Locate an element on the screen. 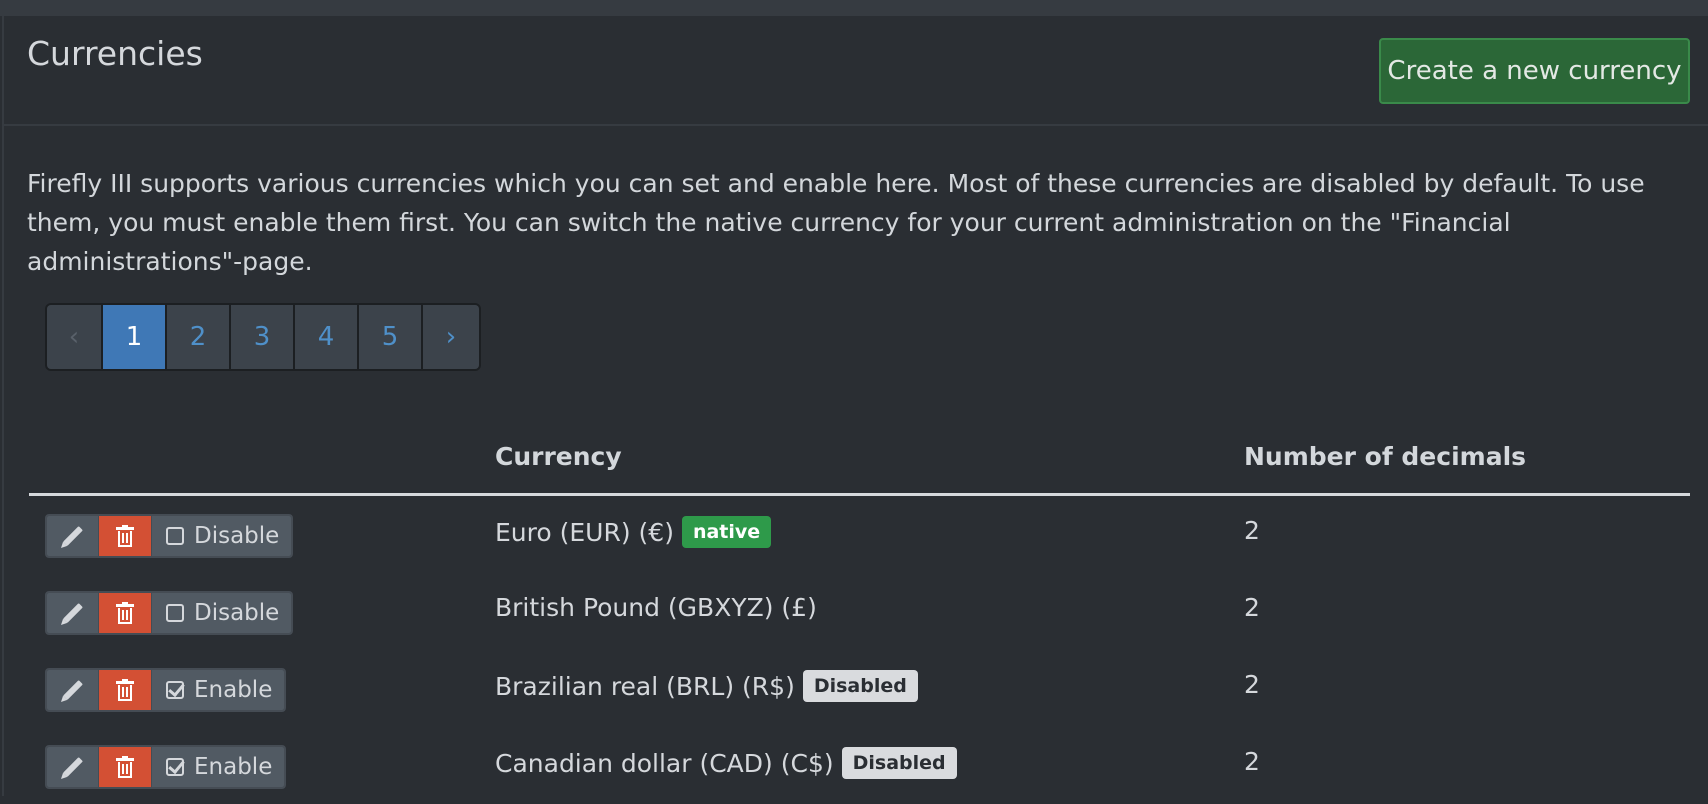  pagination: ‹ 1 2 3 4 5 › is located at coordinates (263, 337).